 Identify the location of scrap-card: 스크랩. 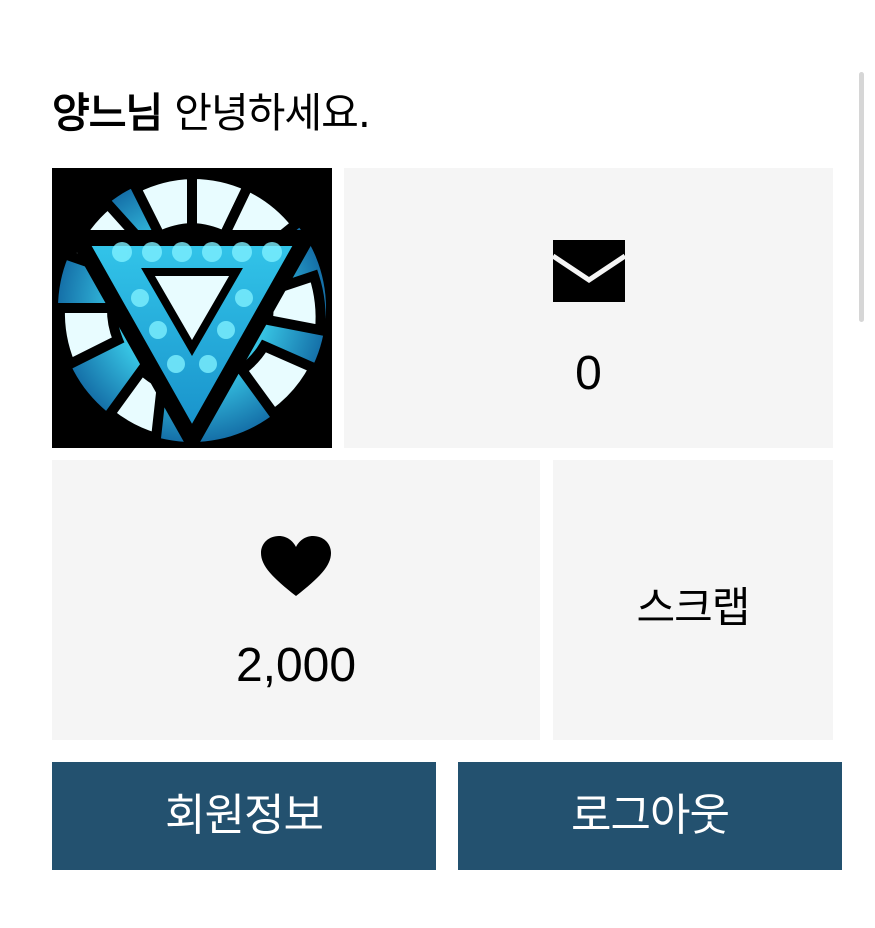
(693, 600).